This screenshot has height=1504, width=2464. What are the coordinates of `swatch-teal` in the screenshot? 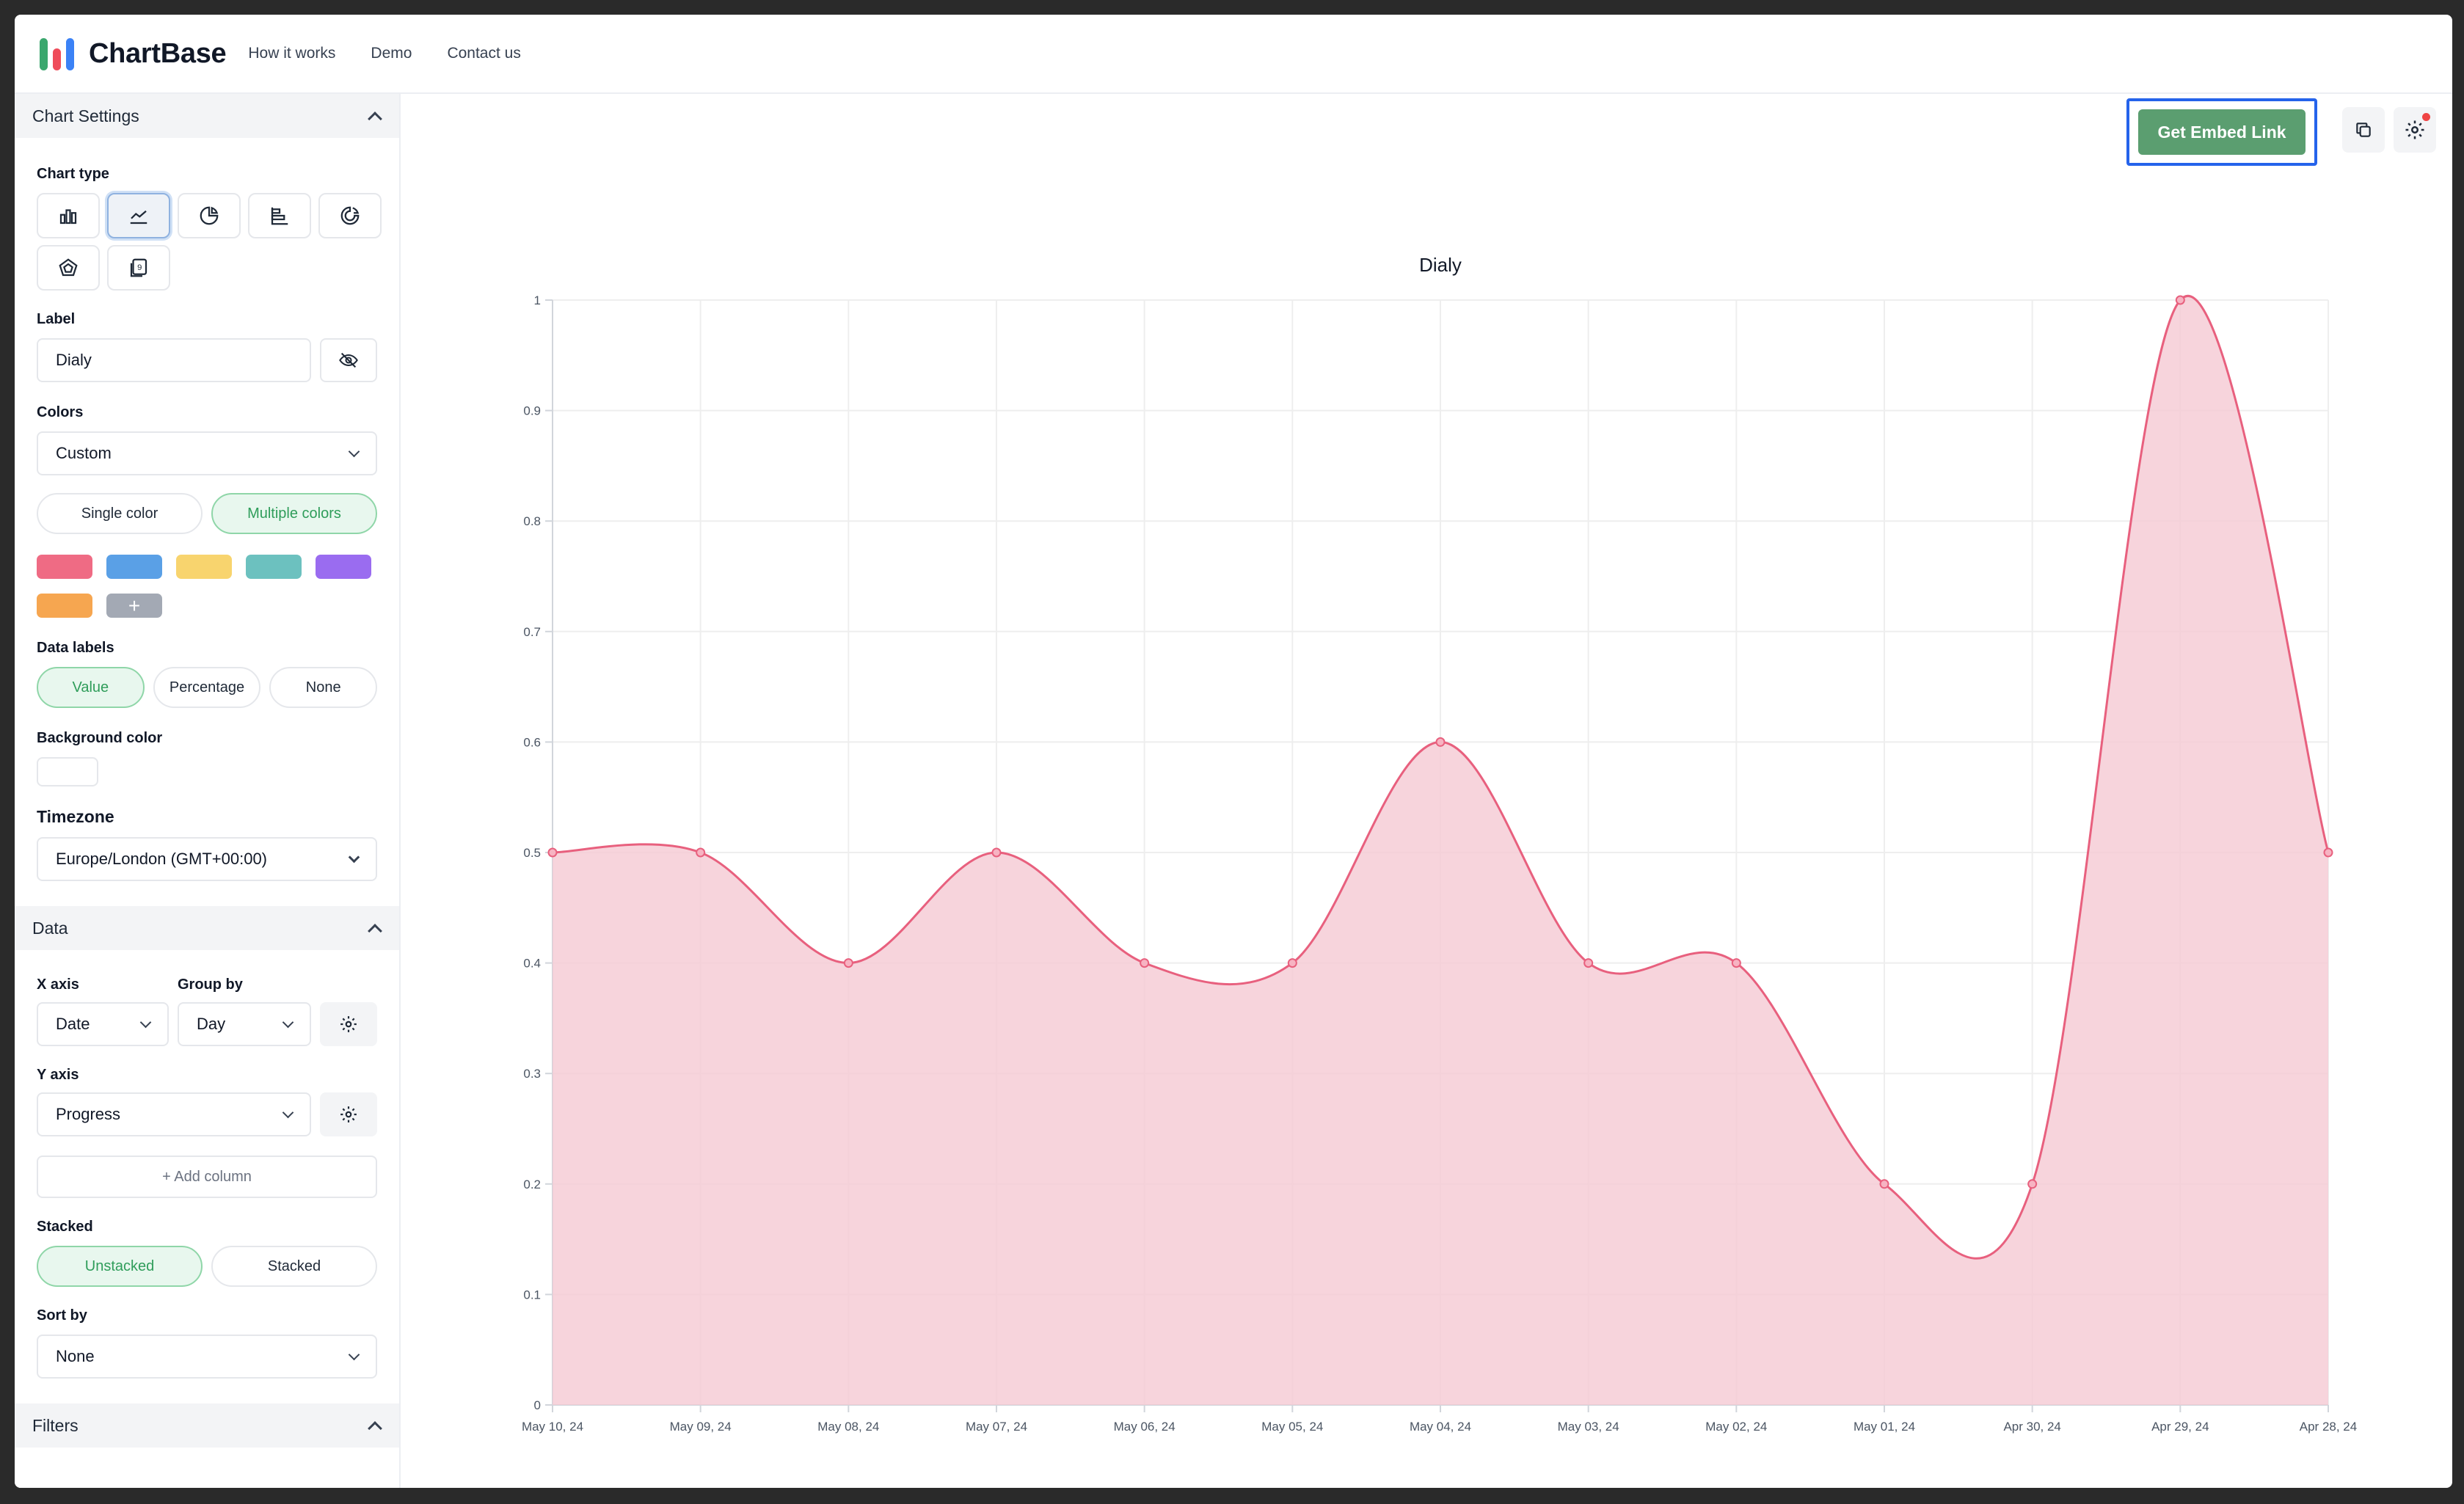 It's located at (274, 567).